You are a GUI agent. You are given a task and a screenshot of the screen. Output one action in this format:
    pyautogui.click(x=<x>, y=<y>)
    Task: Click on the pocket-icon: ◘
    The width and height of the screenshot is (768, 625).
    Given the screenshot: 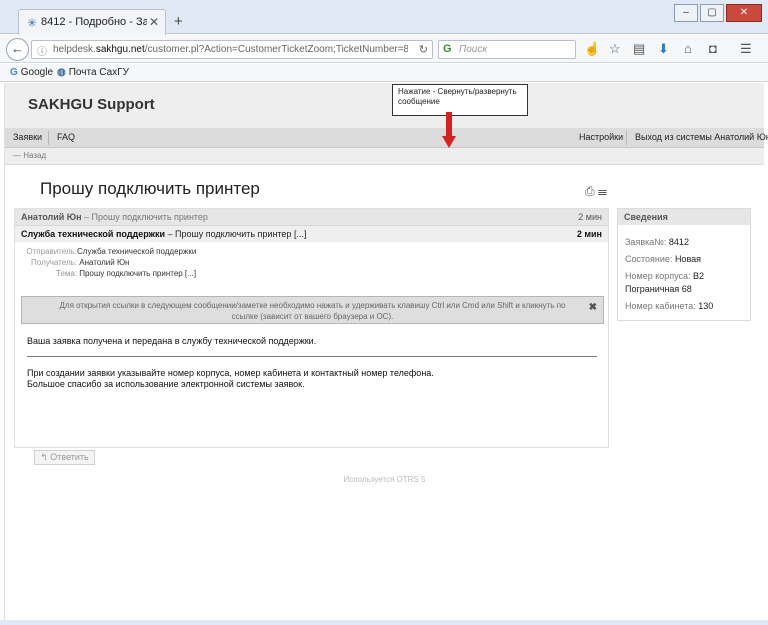 What is the action you would take?
    pyautogui.click(x=713, y=48)
    